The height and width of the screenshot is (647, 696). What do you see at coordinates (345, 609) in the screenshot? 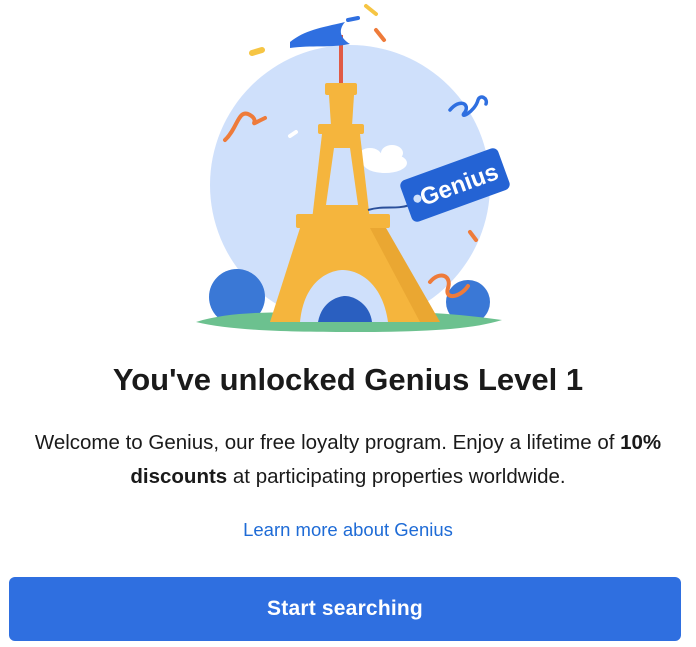
I see `start-searching-button: Start searching` at bounding box center [345, 609].